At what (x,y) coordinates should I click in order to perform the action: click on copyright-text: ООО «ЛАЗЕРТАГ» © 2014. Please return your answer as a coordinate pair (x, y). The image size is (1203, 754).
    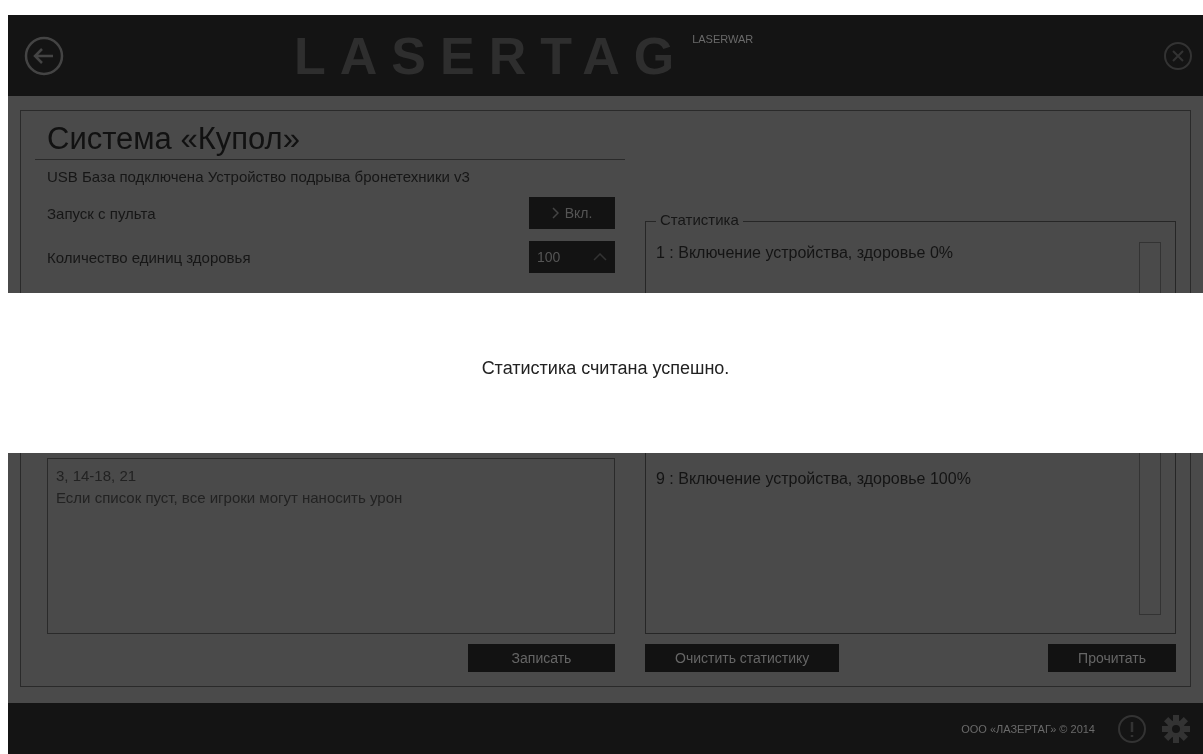
    Looking at the image, I should click on (1028, 728).